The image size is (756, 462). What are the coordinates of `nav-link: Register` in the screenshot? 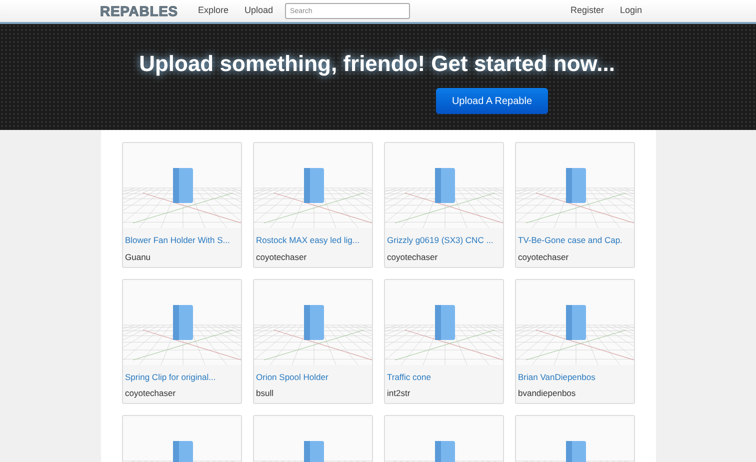 It's located at (587, 11).